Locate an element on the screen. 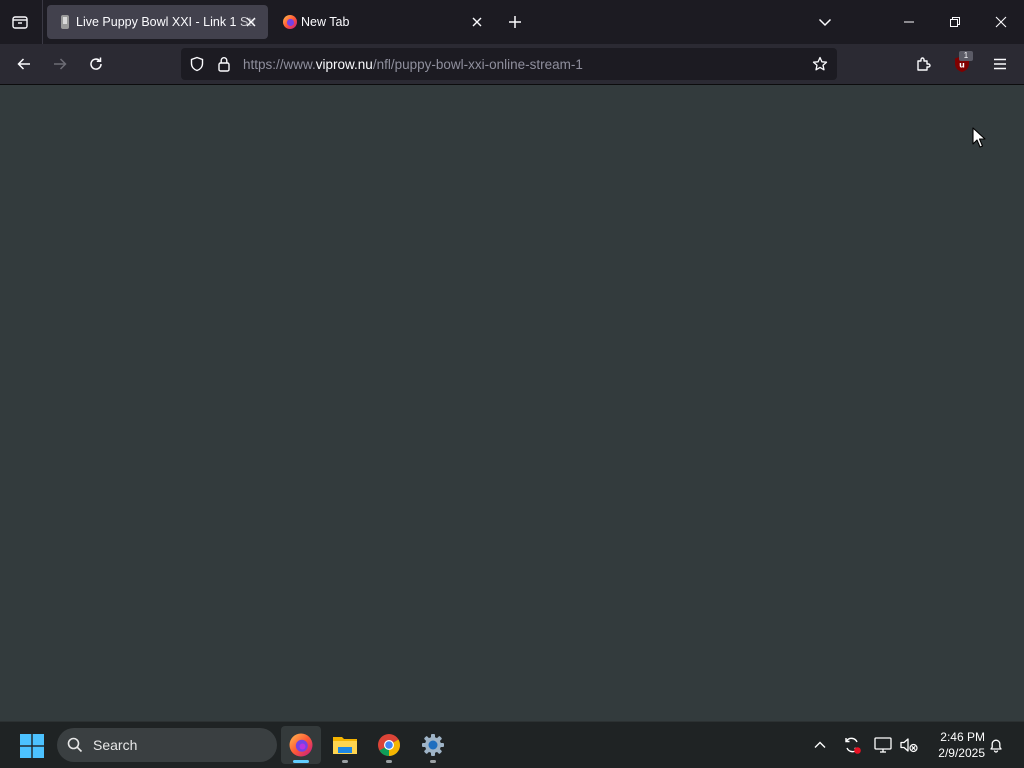 The height and width of the screenshot is (768, 1024). speaker-muted-icon is located at coordinates (909, 745).